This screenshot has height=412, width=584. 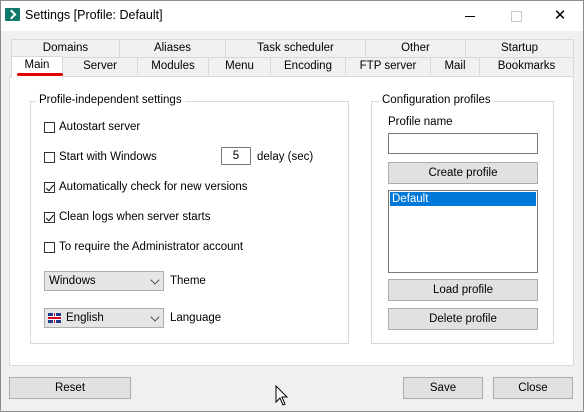 What do you see at coordinates (295, 48) in the screenshot?
I see `tab-task-scheduler: Task scheduler` at bounding box center [295, 48].